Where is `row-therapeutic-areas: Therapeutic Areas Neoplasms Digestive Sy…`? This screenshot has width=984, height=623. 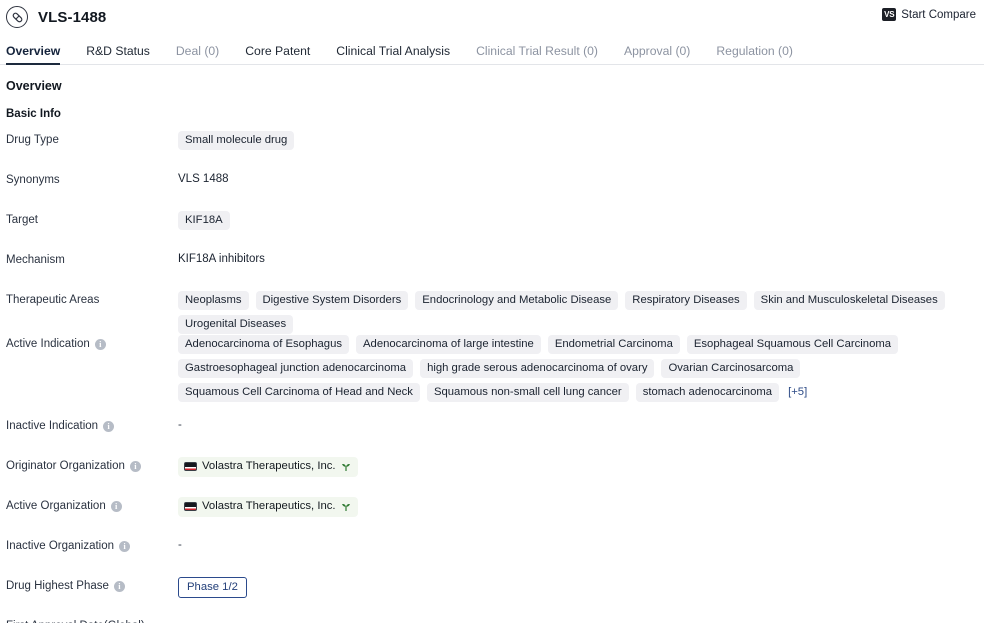 row-therapeutic-areas: Therapeutic Areas Neoplasms Digestive Sy… is located at coordinates (492, 312).